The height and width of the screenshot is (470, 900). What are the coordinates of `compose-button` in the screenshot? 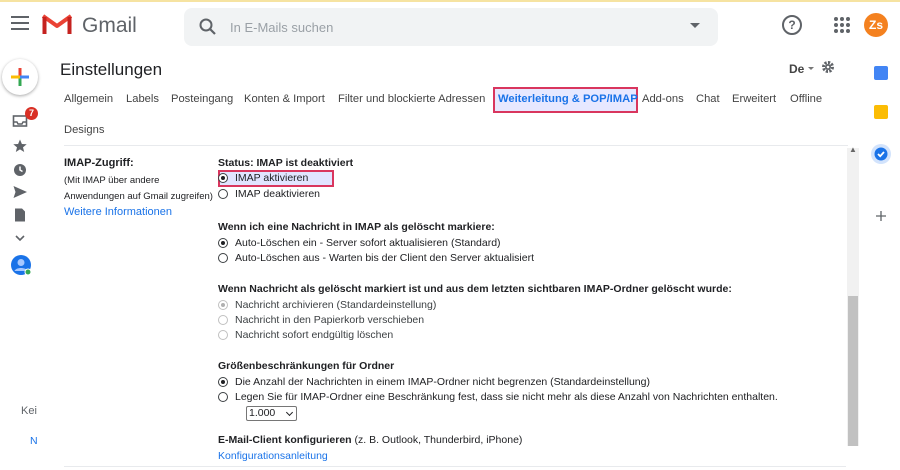 It's located at (20, 77).